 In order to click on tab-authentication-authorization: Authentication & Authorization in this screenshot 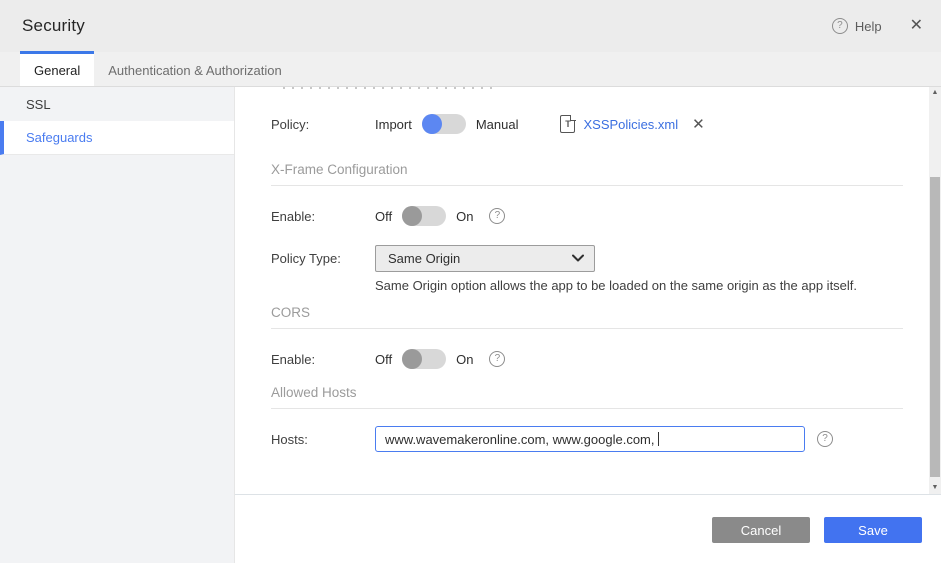, I will do `click(194, 68)`.